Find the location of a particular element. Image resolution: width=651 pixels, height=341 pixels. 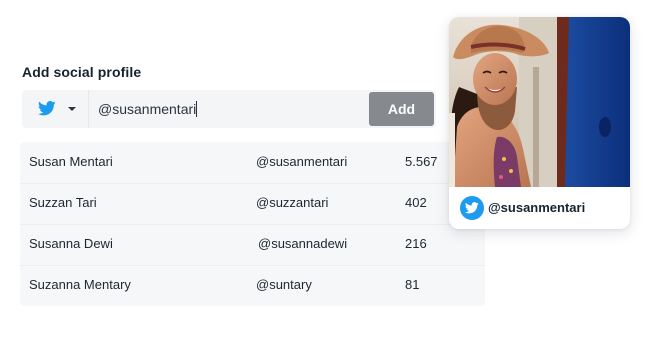

profile-name: Suzzan Tari is located at coordinates (63, 202).